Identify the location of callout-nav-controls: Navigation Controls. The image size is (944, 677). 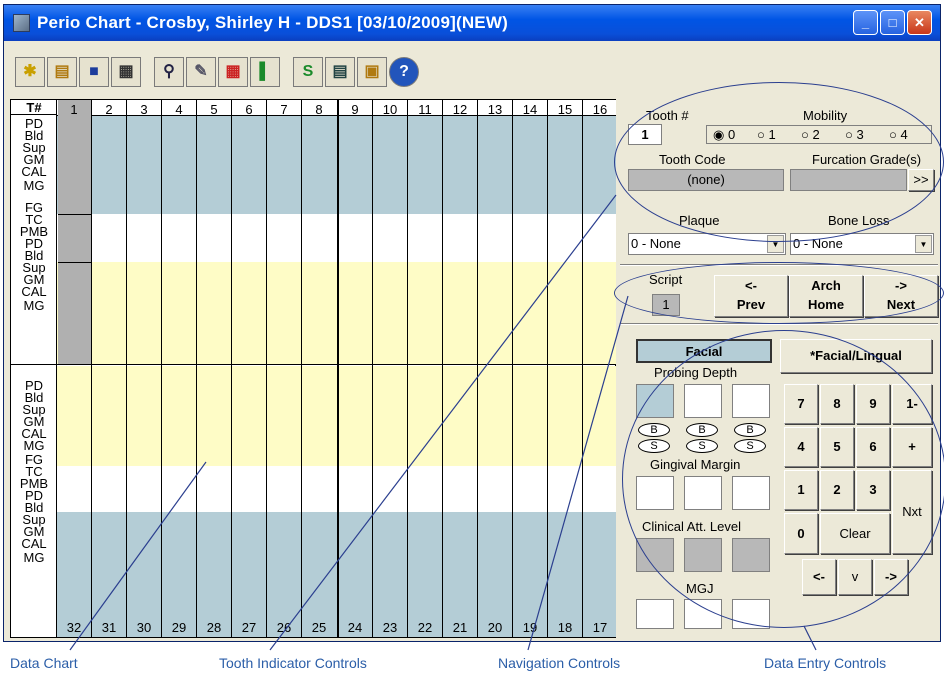
(559, 663).